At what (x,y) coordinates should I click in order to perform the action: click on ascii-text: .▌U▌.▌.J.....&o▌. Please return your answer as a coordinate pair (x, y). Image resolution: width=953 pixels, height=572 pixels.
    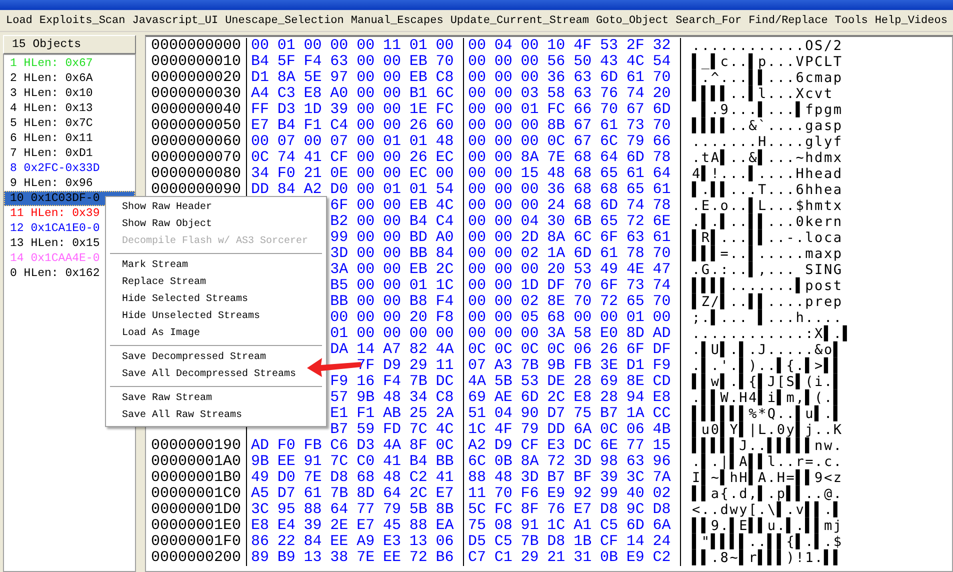
    Looking at the image, I should click on (767, 350).